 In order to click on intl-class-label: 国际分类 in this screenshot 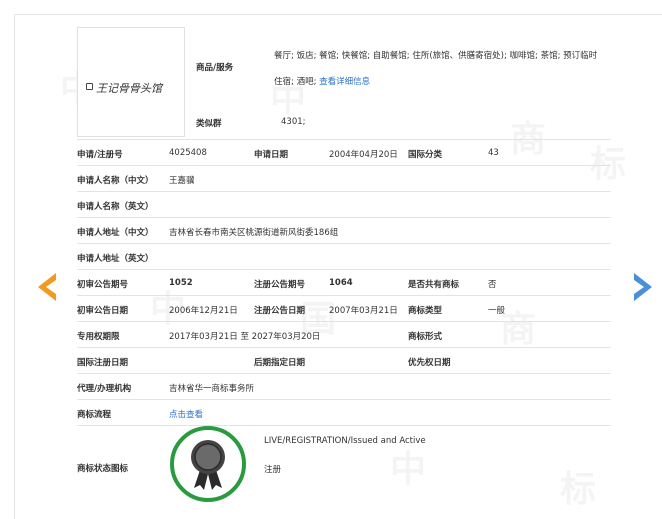, I will do `click(425, 155)`.